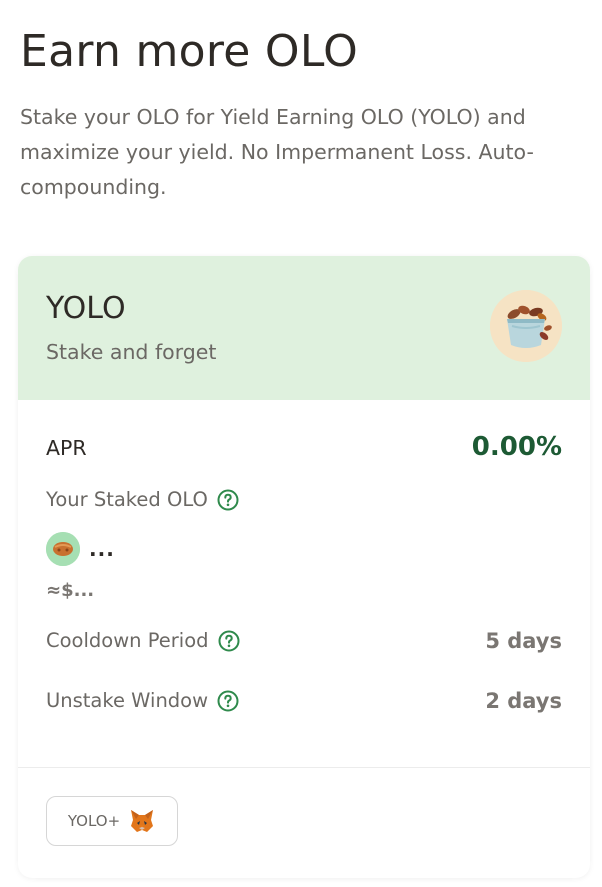 The height and width of the screenshot is (887, 602). Describe the element at coordinates (86, 308) in the screenshot. I see `card-title: YOLO` at that location.